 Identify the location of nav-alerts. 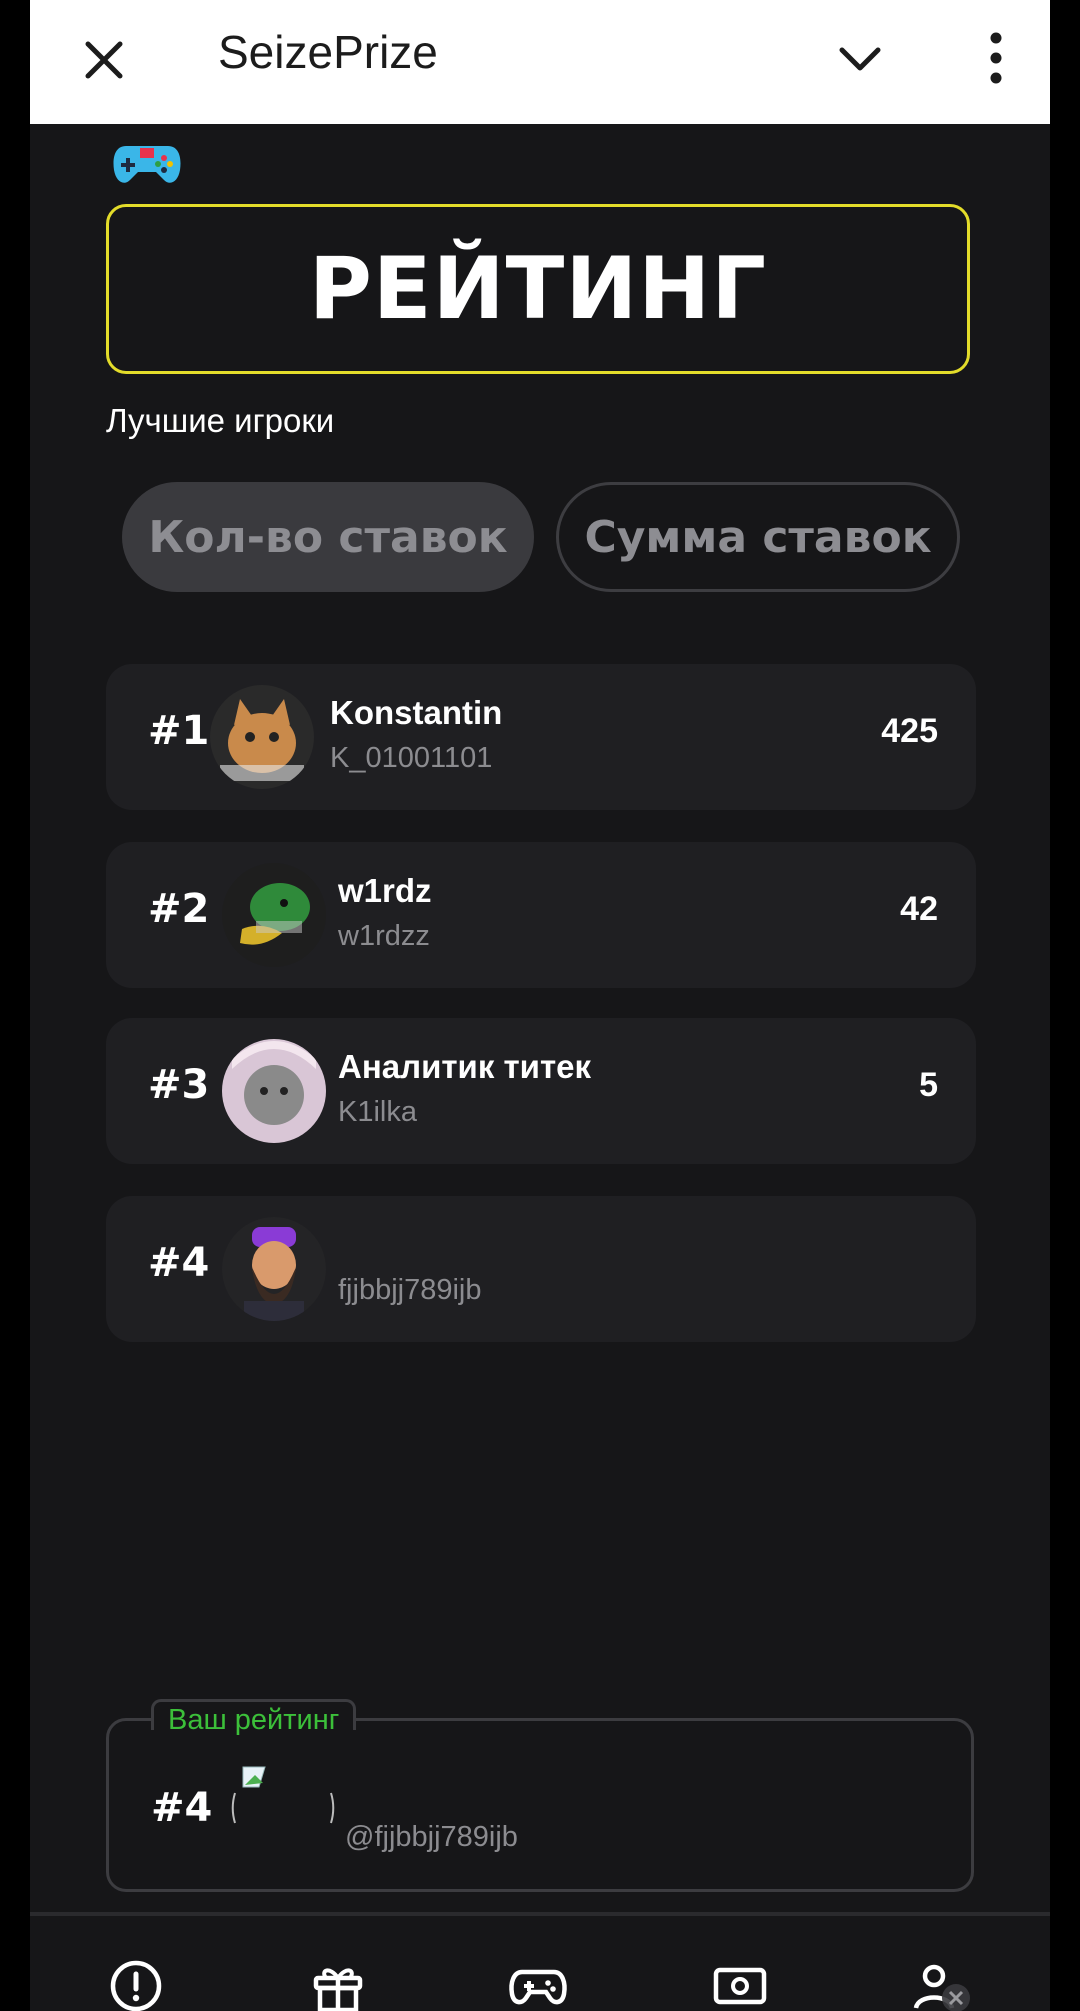
(136, 1983).